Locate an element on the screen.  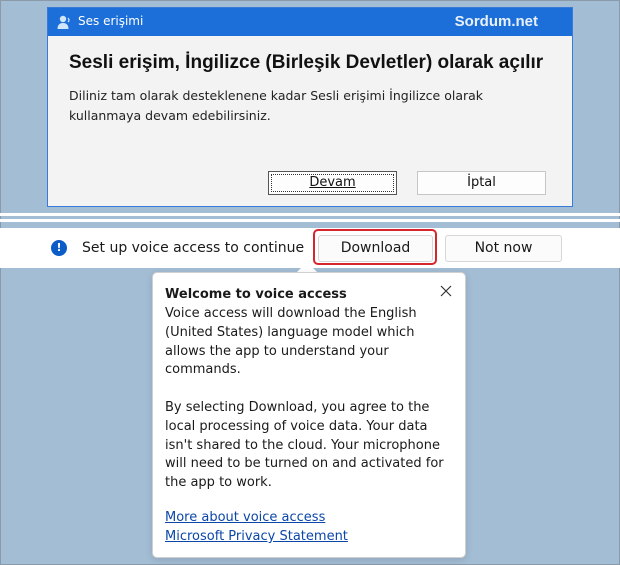
close-icon is located at coordinates (446, 291).